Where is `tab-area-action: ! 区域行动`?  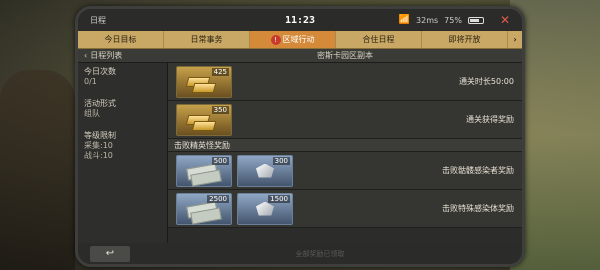 tab-area-action: ! 区域行动 is located at coordinates (293, 39).